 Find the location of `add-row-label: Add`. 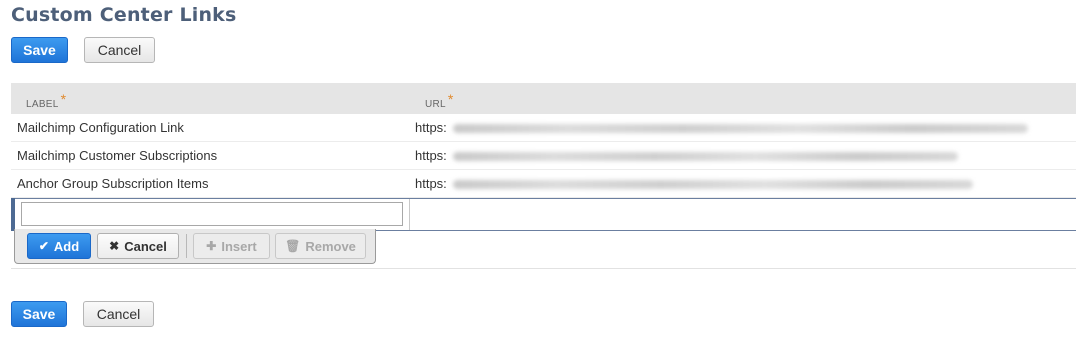

add-row-label: Add is located at coordinates (66, 246).